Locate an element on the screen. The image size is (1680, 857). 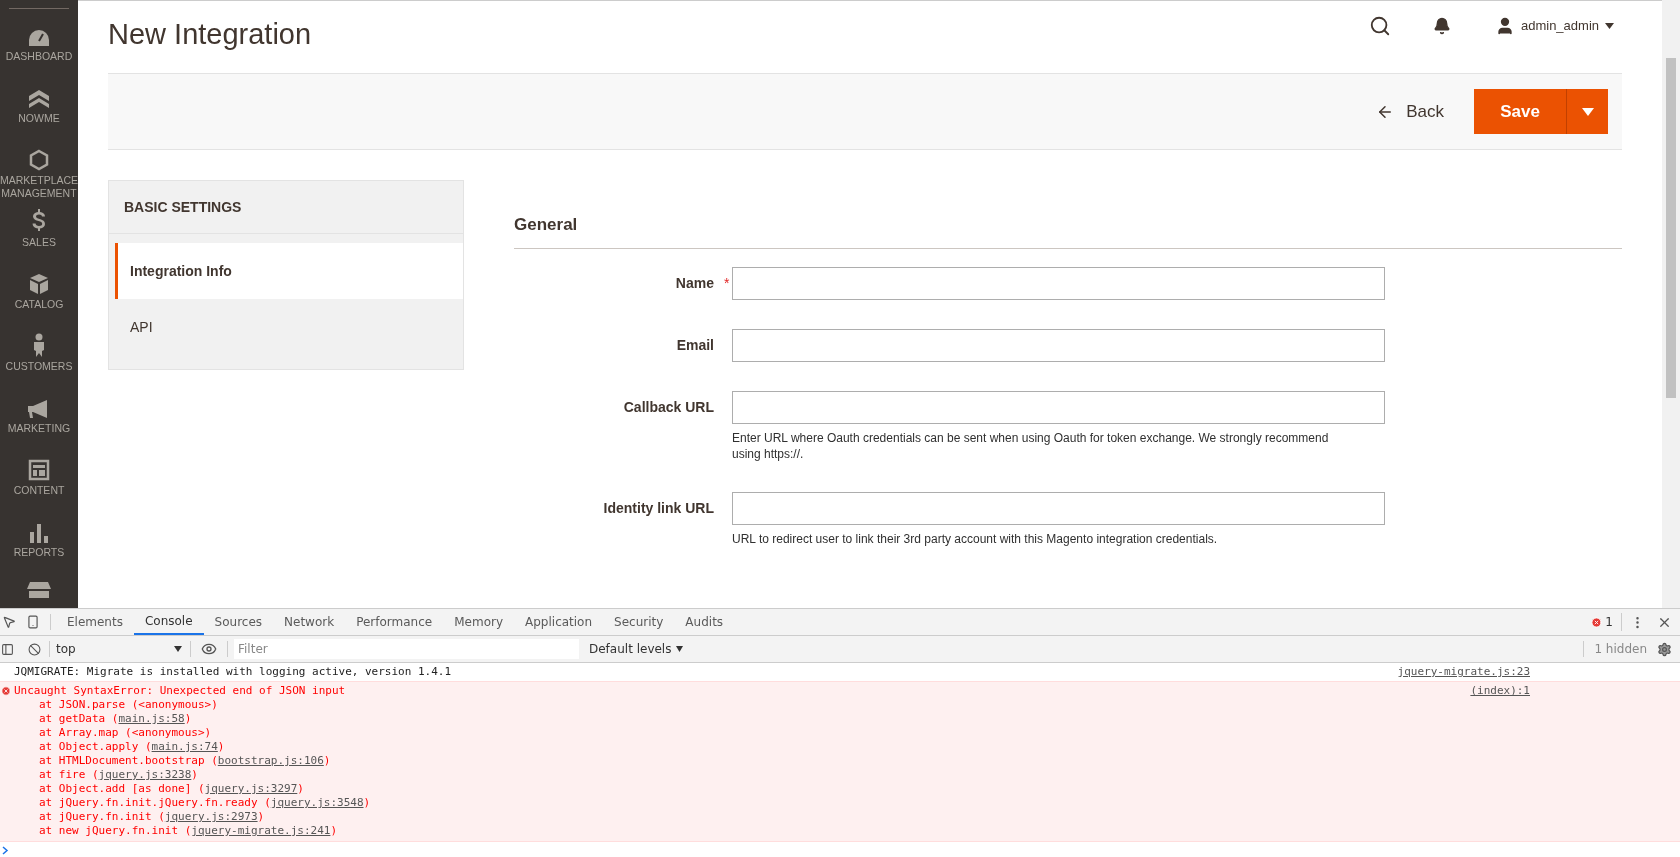
sidebar-item: REPORTS is located at coordinates (39, 550).